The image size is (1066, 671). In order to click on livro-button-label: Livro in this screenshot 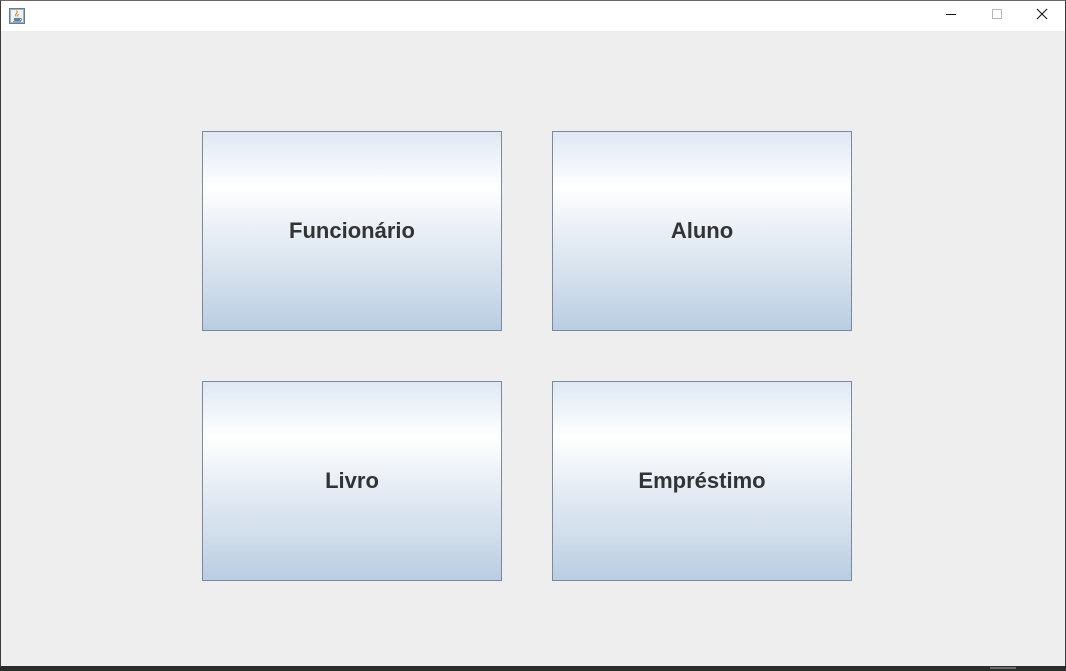, I will do `click(352, 480)`.